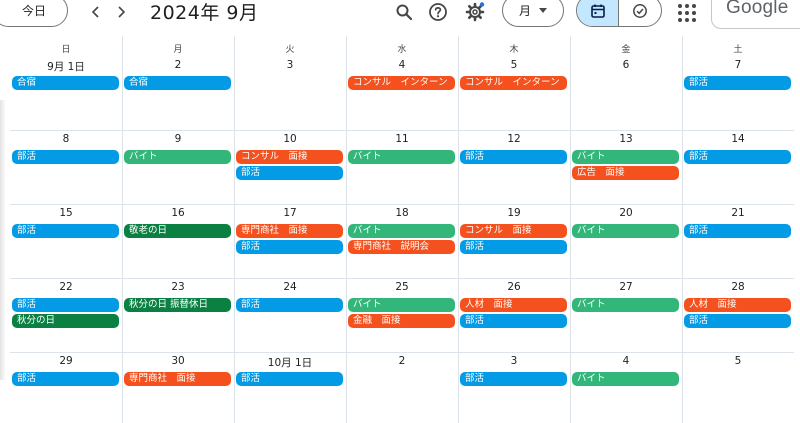 This screenshot has width=800, height=423. I want to click on date-number: 27, so click(626, 287).